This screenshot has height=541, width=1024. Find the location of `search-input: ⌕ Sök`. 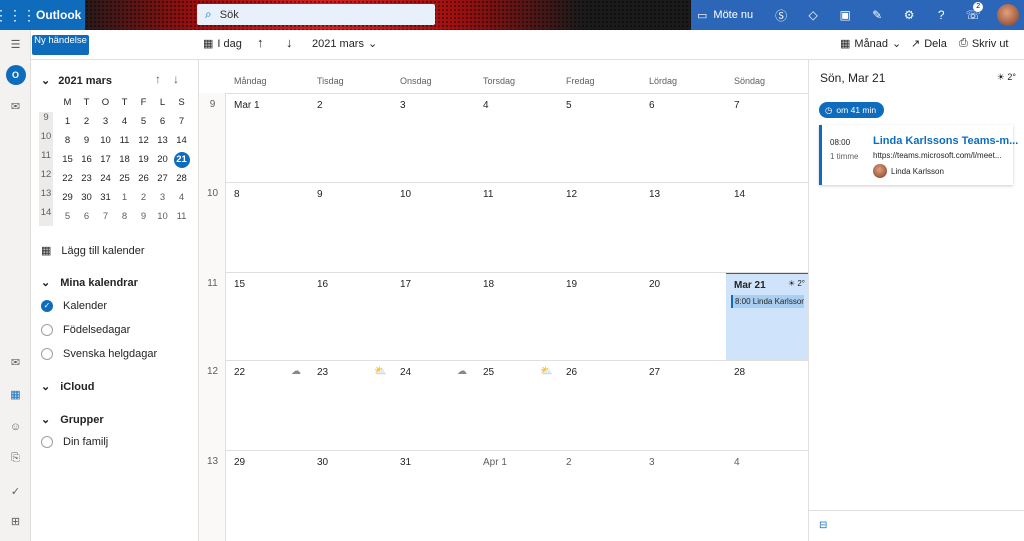

search-input: ⌕ Sök is located at coordinates (316, 14).